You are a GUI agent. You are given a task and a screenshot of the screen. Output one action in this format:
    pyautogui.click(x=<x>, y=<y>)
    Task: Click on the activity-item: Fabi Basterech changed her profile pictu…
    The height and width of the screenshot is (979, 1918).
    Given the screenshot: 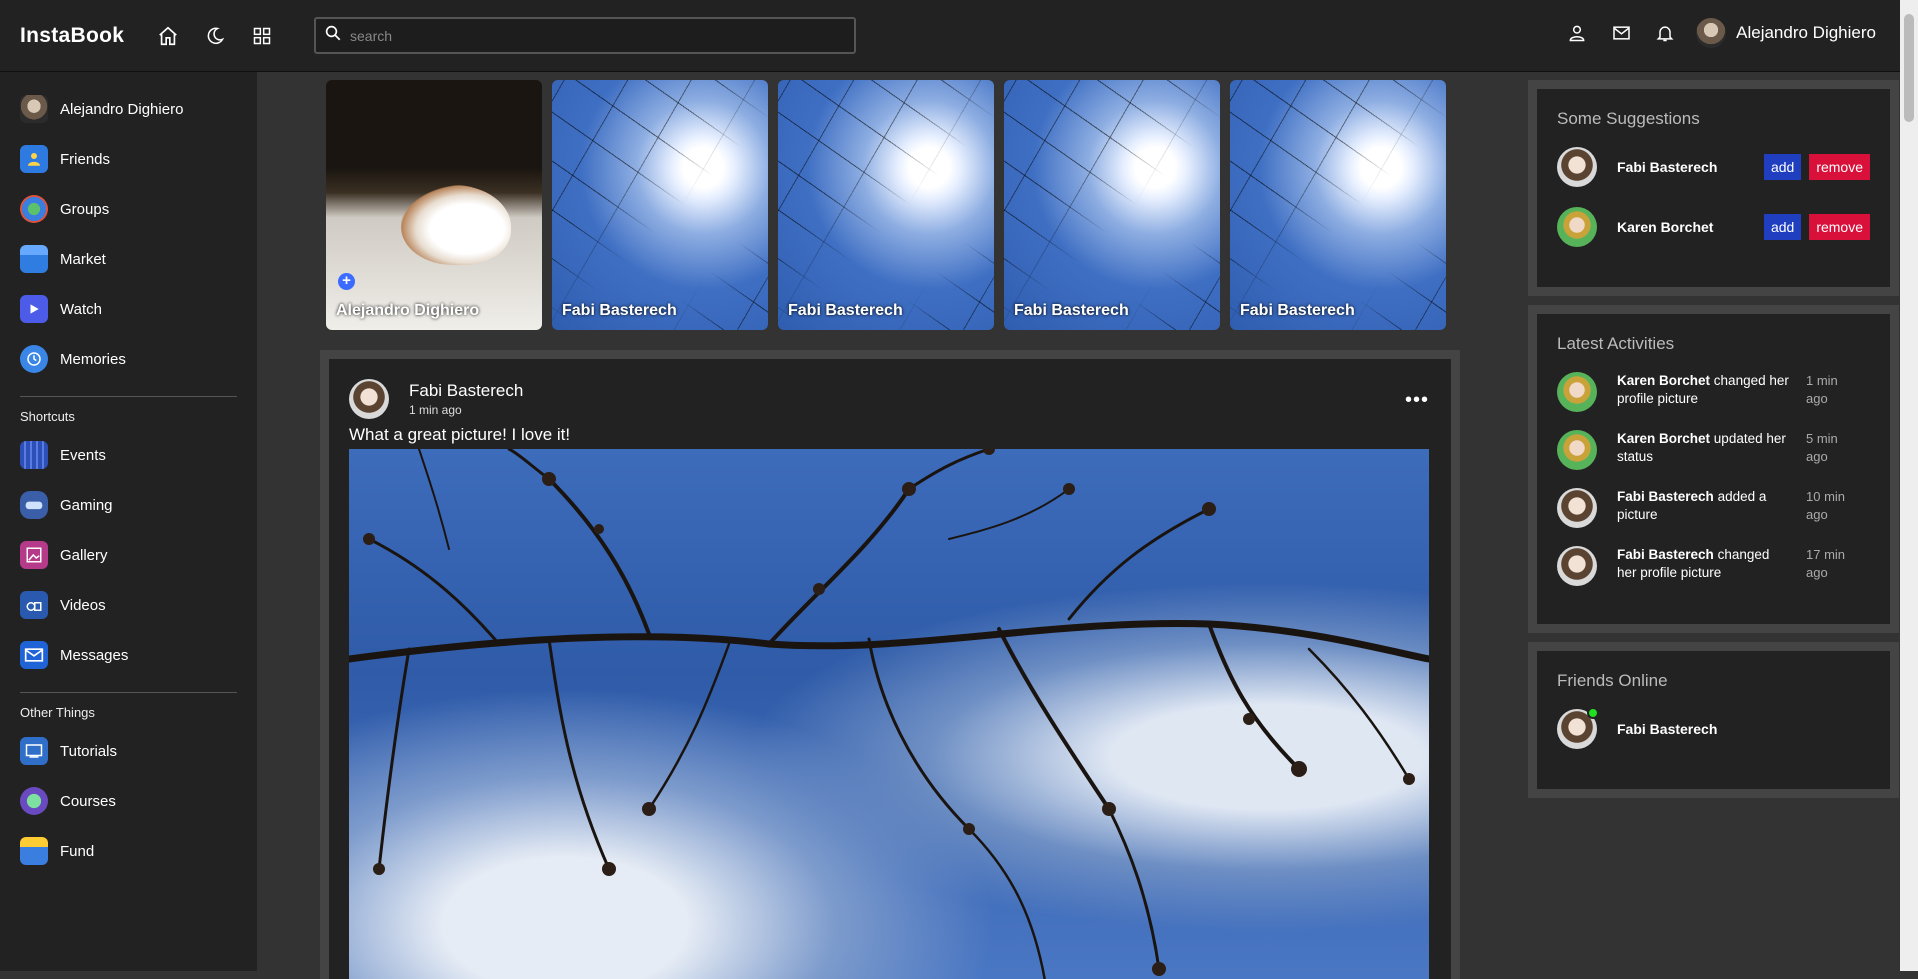 What is the action you would take?
    pyautogui.click(x=1713, y=566)
    